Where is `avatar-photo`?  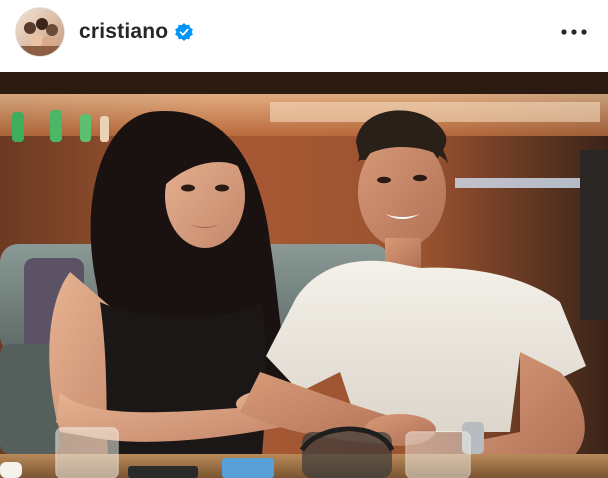
avatar-photo is located at coordinates (40, 32).